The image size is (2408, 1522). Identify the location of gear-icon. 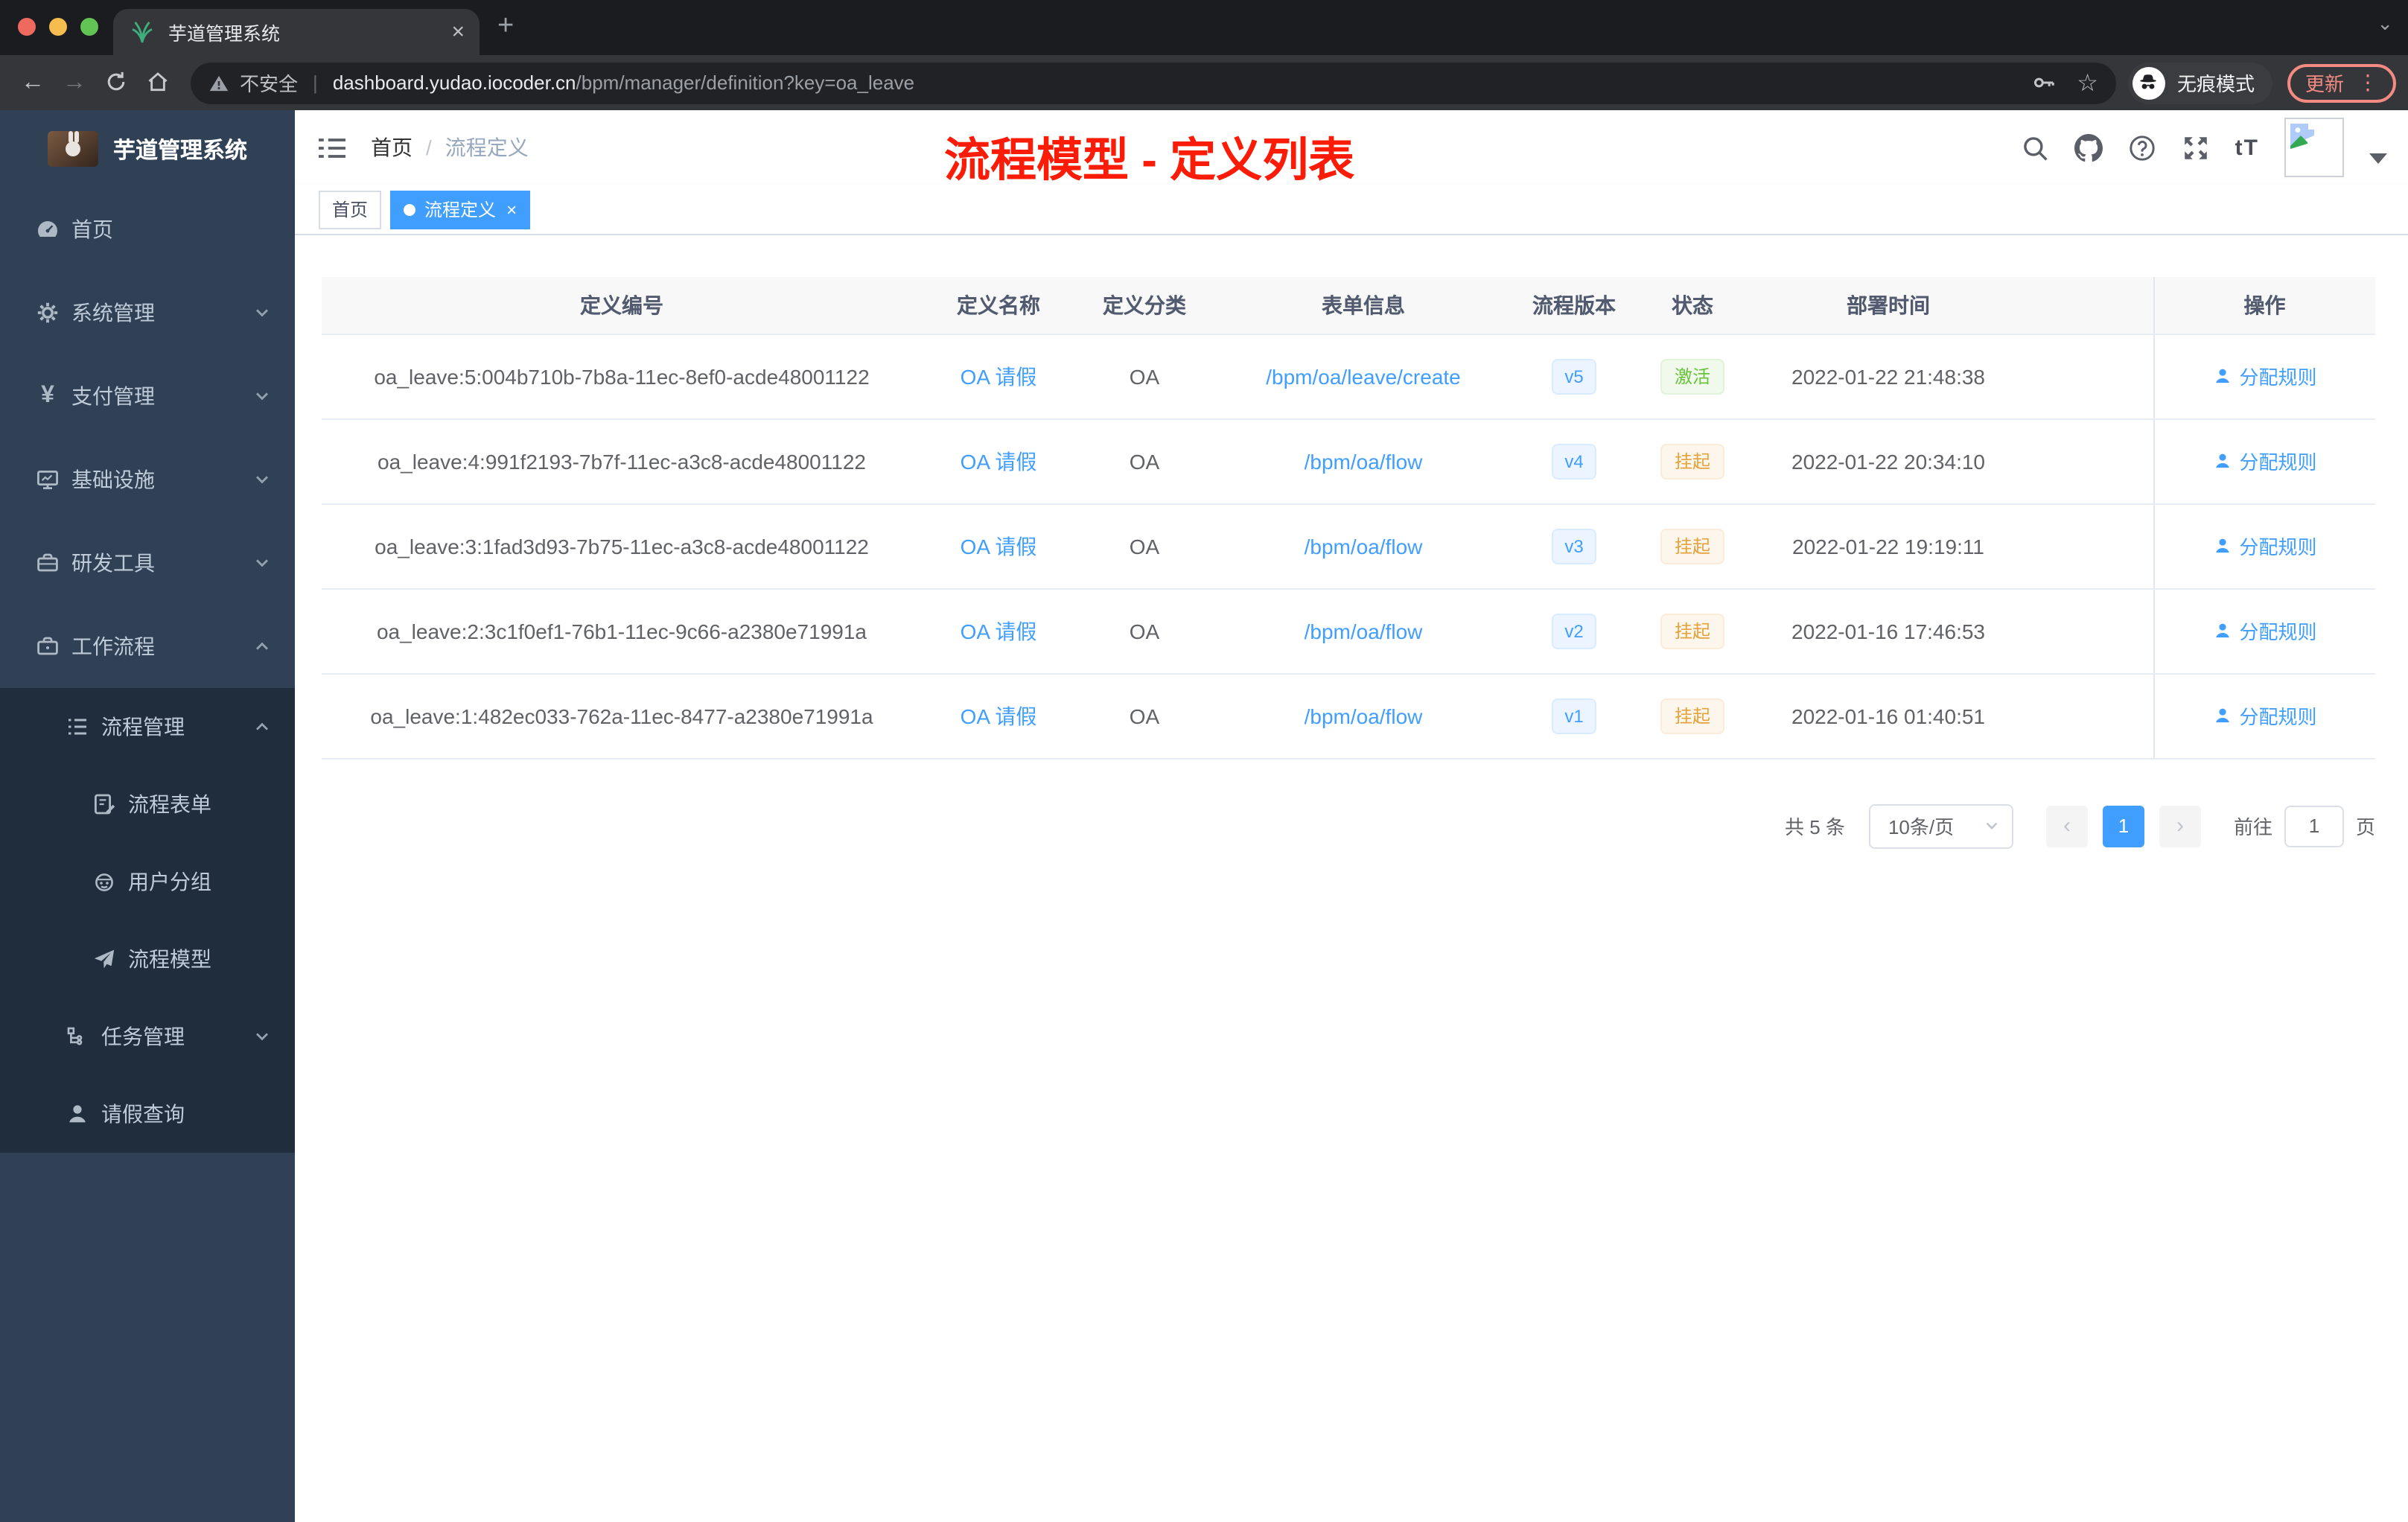
(47, 312).